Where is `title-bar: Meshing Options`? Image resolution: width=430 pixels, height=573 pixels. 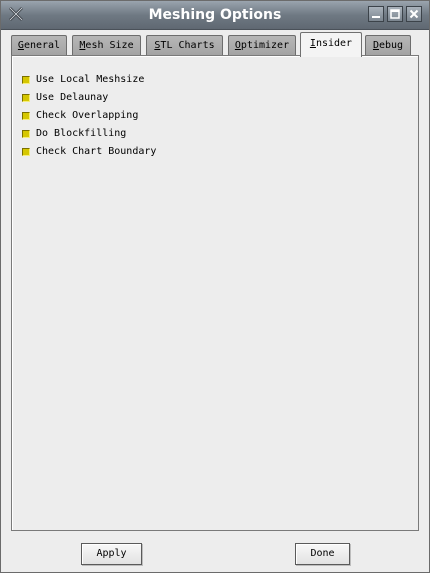
title-bar: Meshing Options is located at coordinates (215, 15).